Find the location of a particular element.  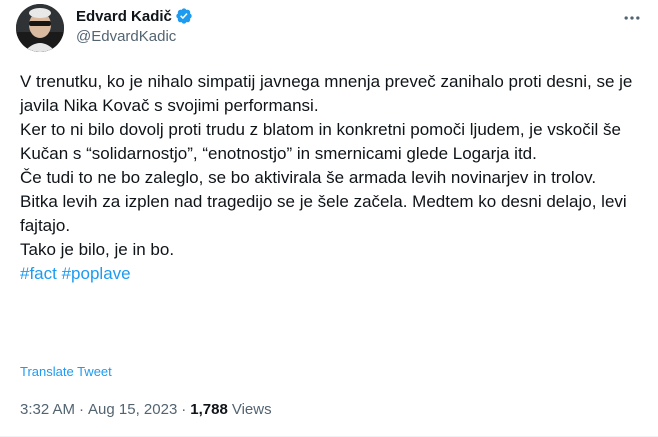

hashtag-row: #fact #poplave is located at coordinates (330, 274).